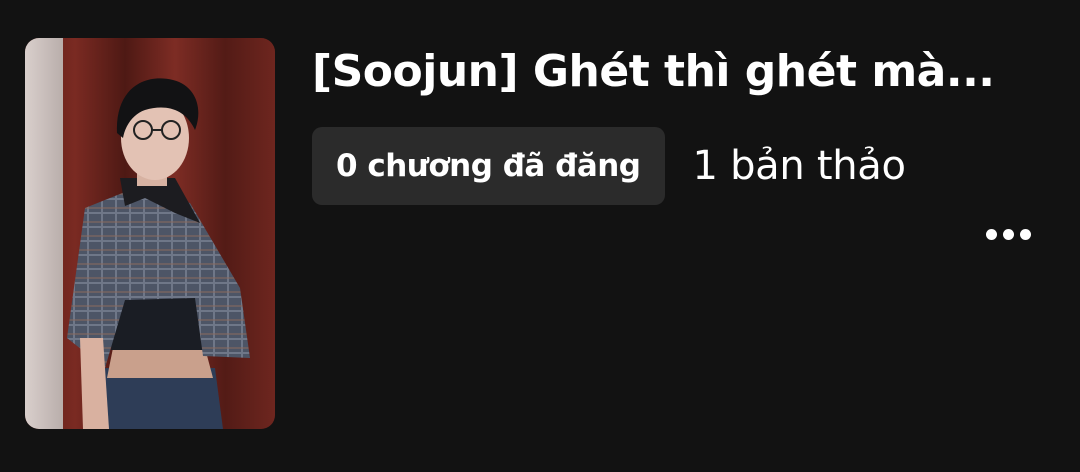  I want to click on more-options-button, so click(1008, 234).